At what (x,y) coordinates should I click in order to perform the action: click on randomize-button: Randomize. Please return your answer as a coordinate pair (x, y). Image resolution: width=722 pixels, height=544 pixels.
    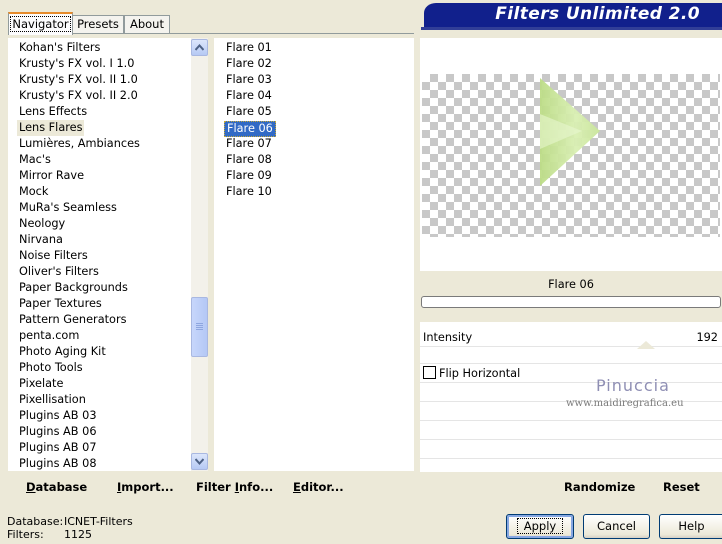
    Looking at the image, I should click on (599, 487).